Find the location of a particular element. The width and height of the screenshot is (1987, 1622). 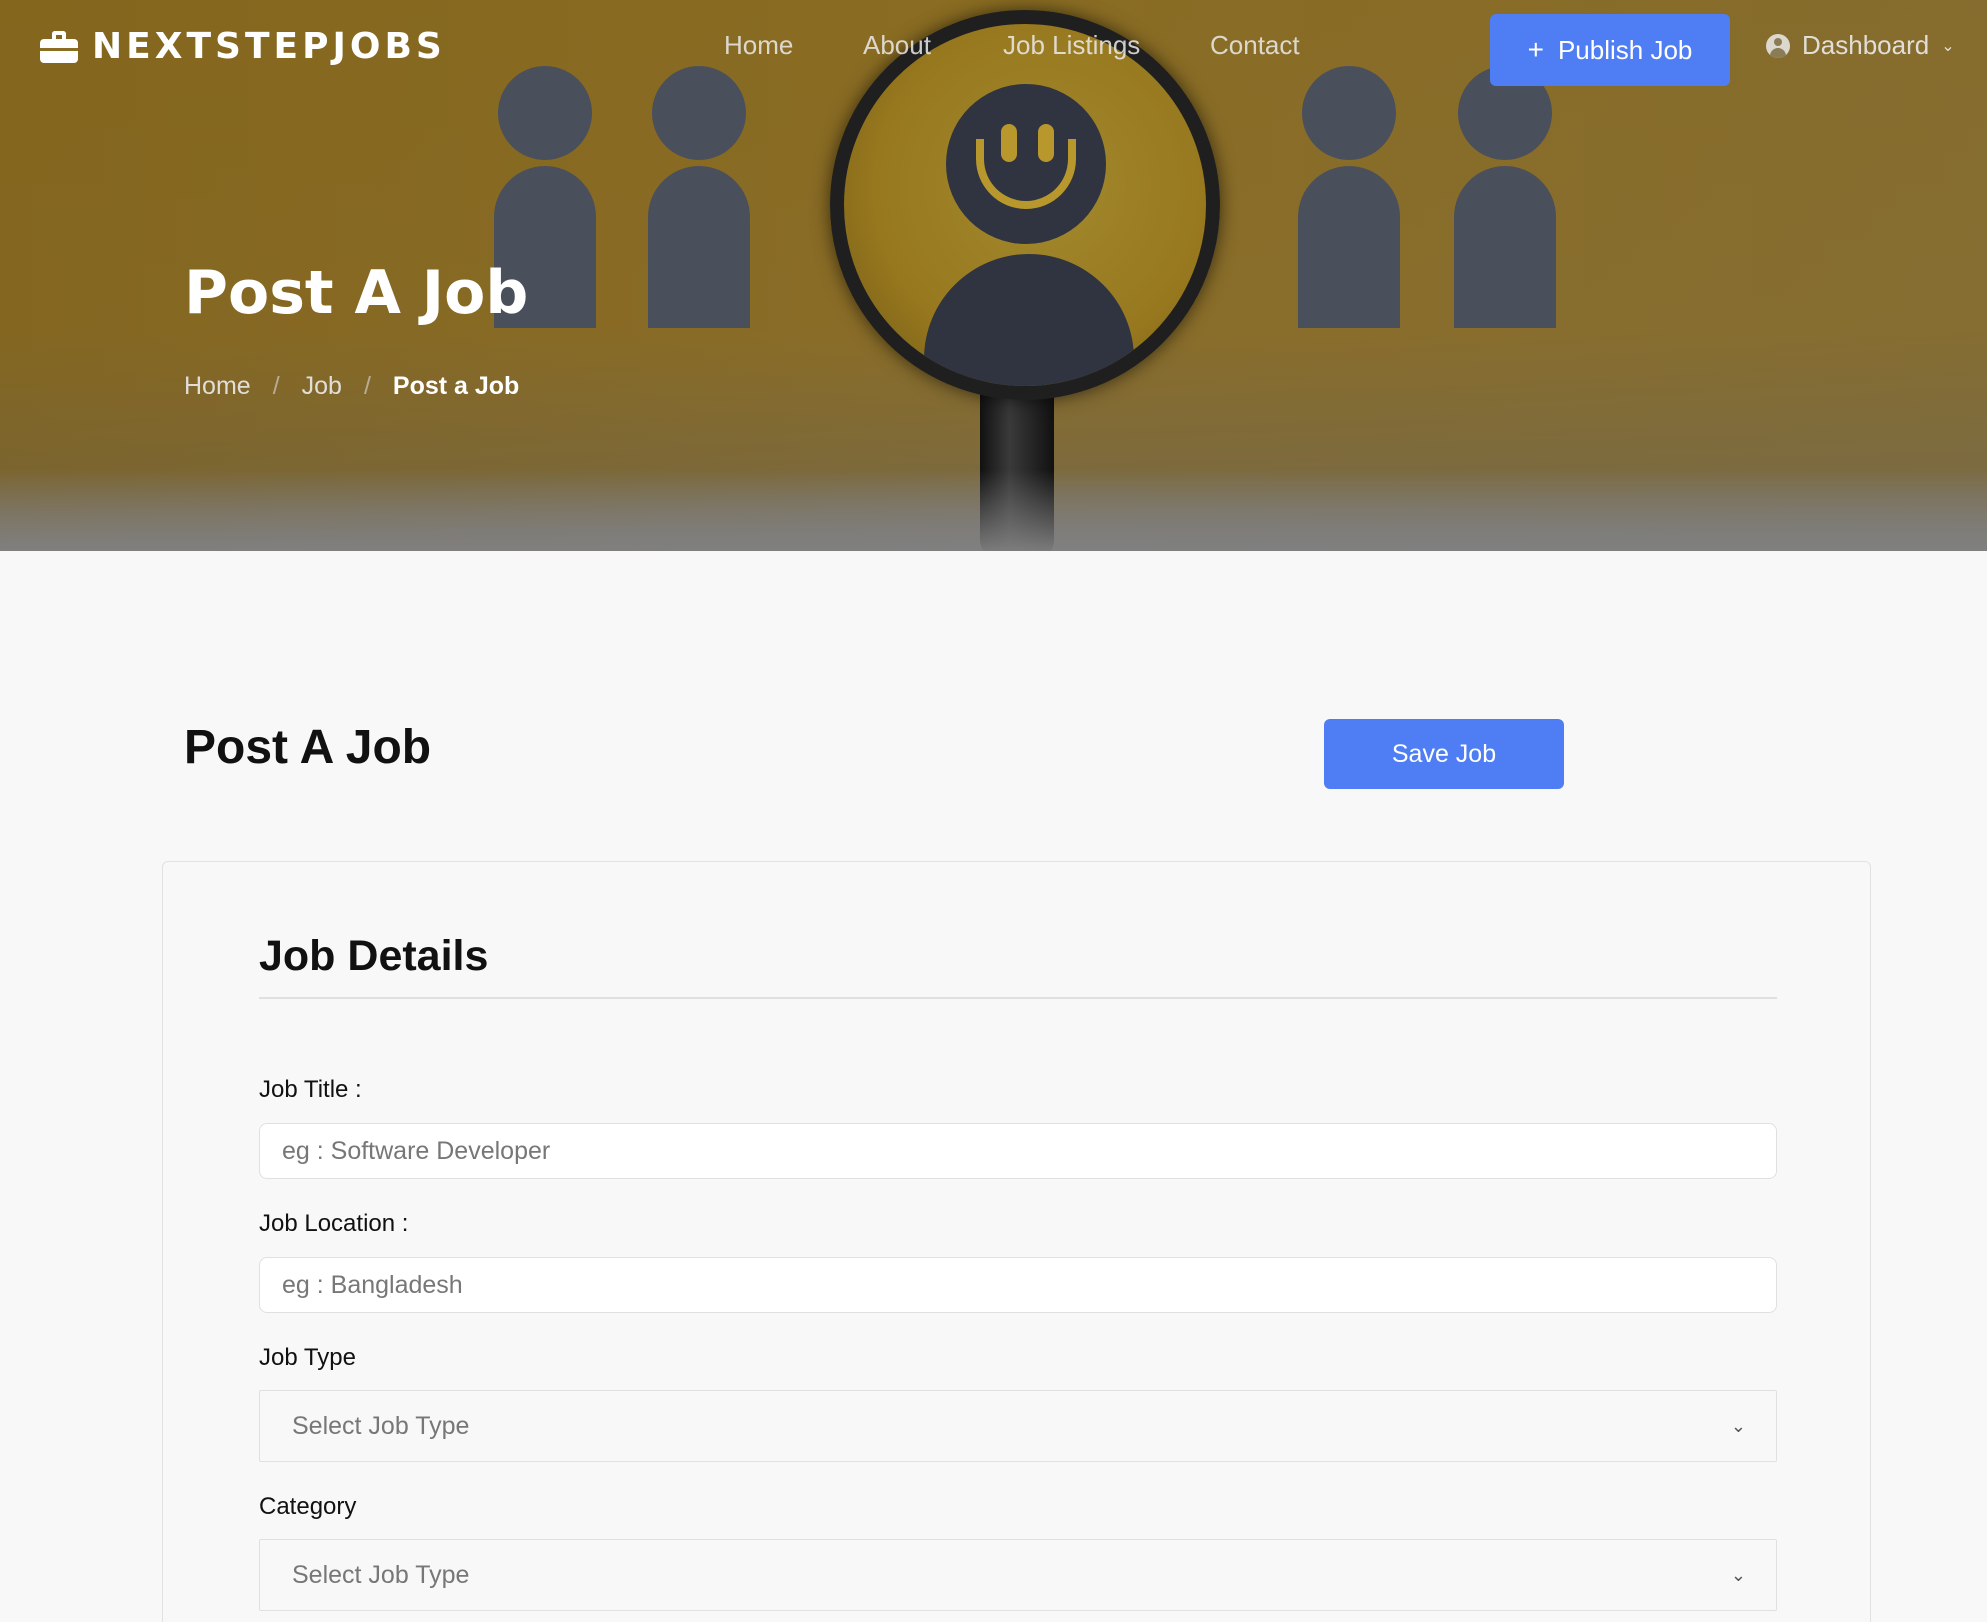

category-select: Select Job Type ⌄ is located at coordinates (1018, 1575).